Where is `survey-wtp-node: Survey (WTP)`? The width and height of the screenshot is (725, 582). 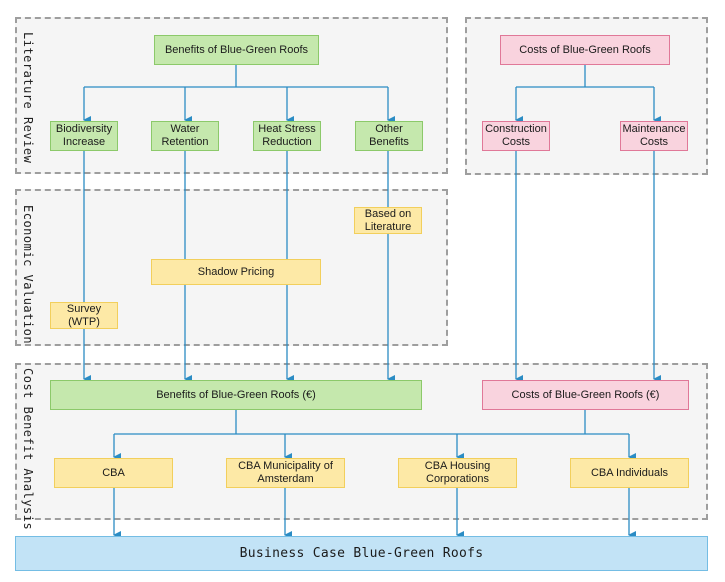 survey-wtp-node: Survey (WTP) is located at coordinates (84, 315).